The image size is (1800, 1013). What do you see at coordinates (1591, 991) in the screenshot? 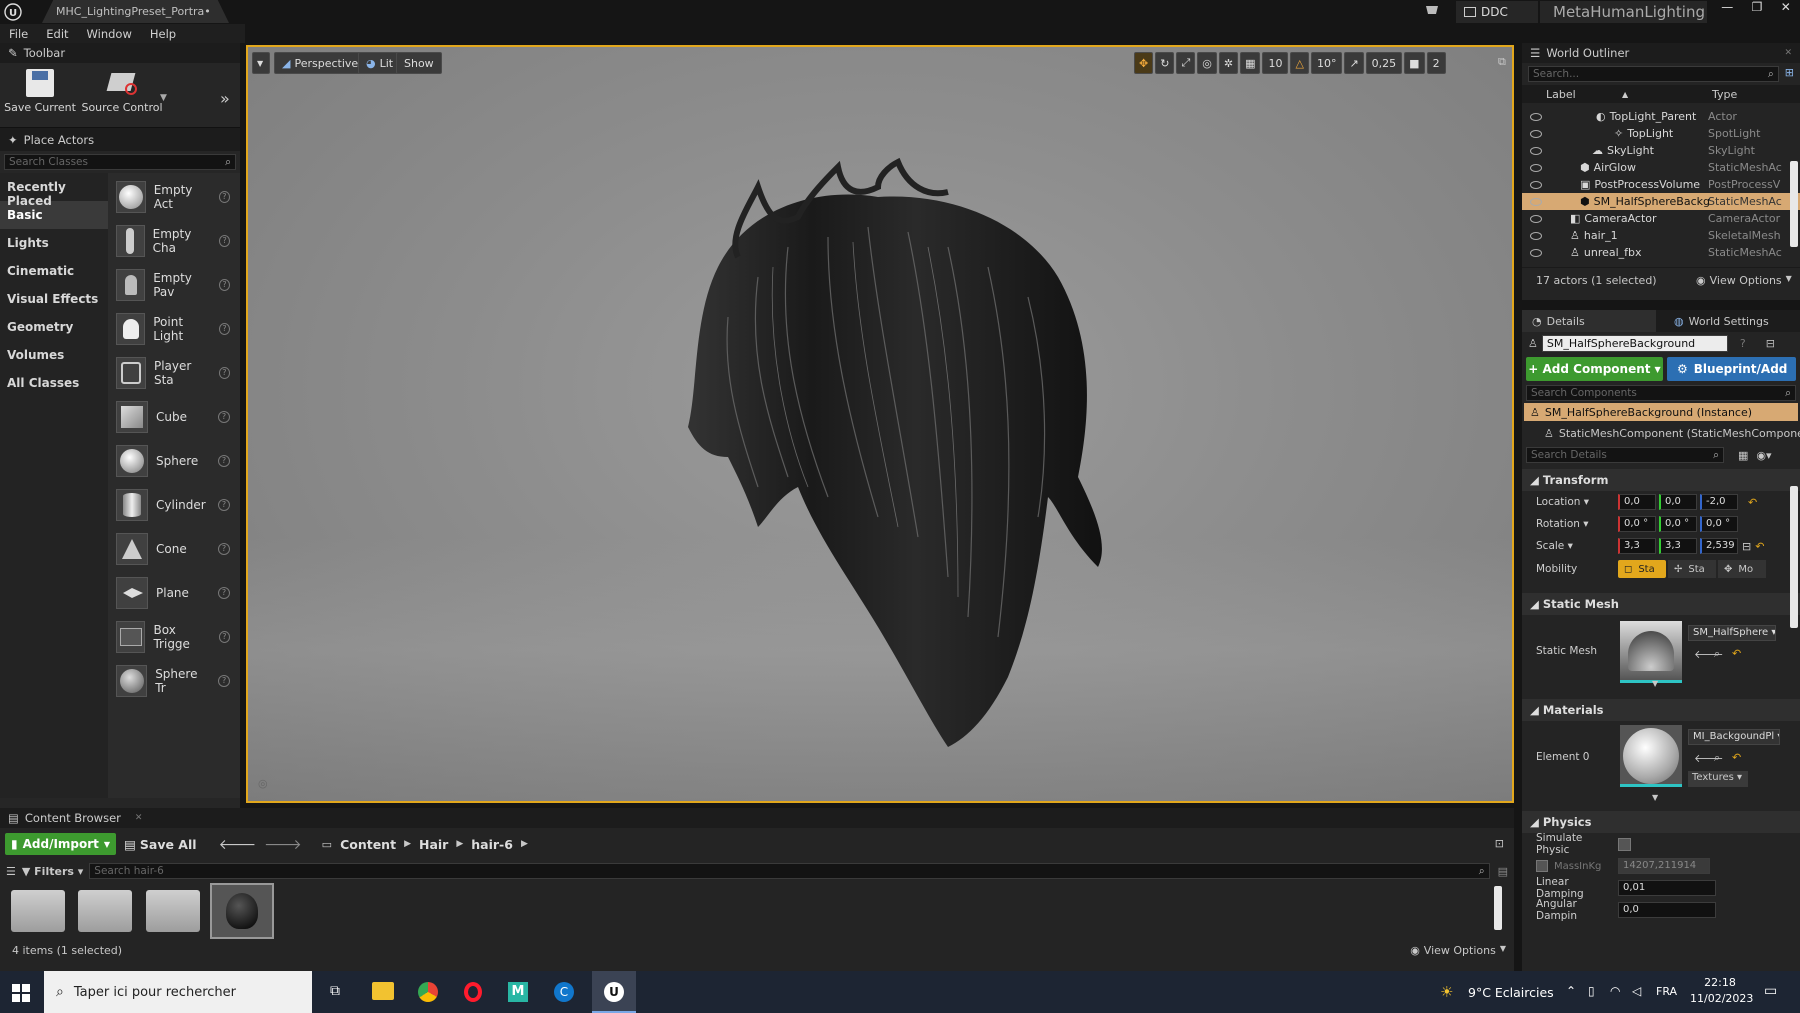
I see `battery-icon: ▯` at bounding box center [1591, 991].